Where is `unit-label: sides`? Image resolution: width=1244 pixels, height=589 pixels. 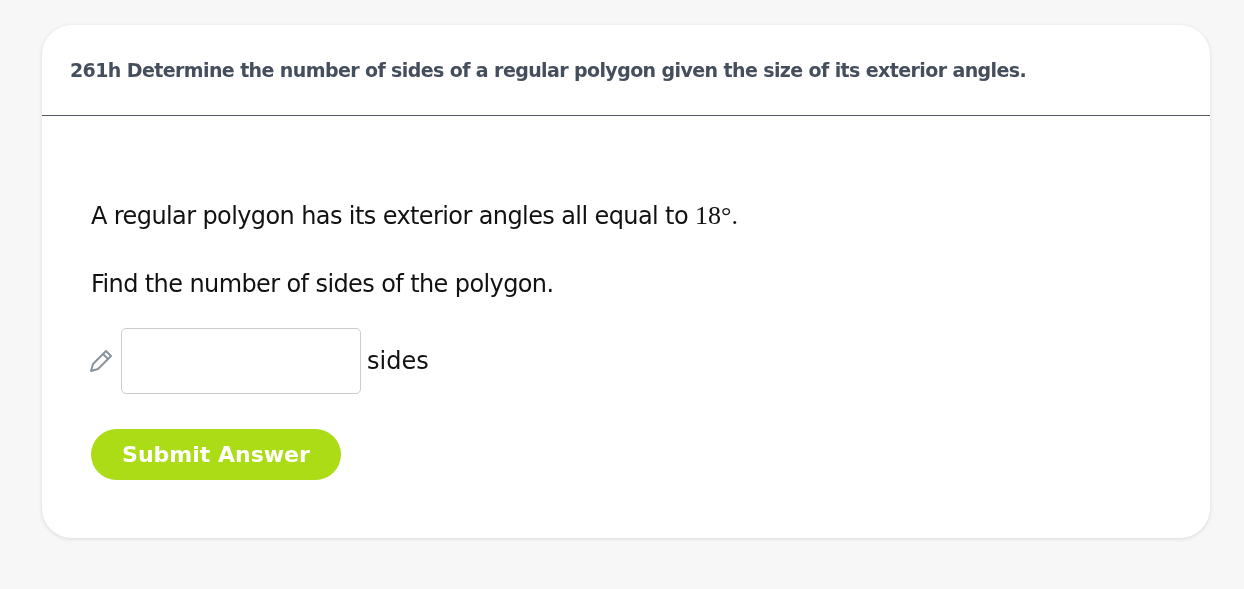 unit-label: sides is located at coordinates (398, 361).